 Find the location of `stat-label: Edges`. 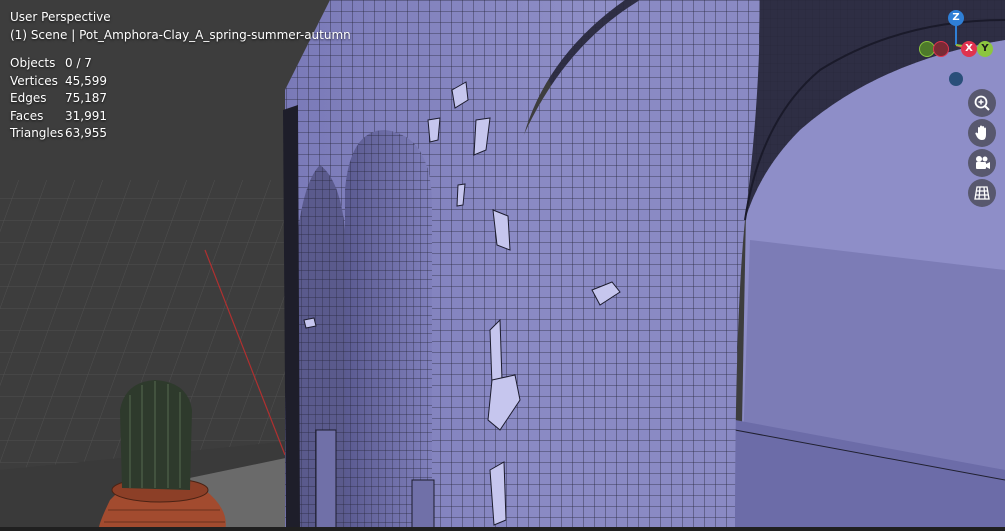

stat-label: Edges is located at coordinates (28, 98).